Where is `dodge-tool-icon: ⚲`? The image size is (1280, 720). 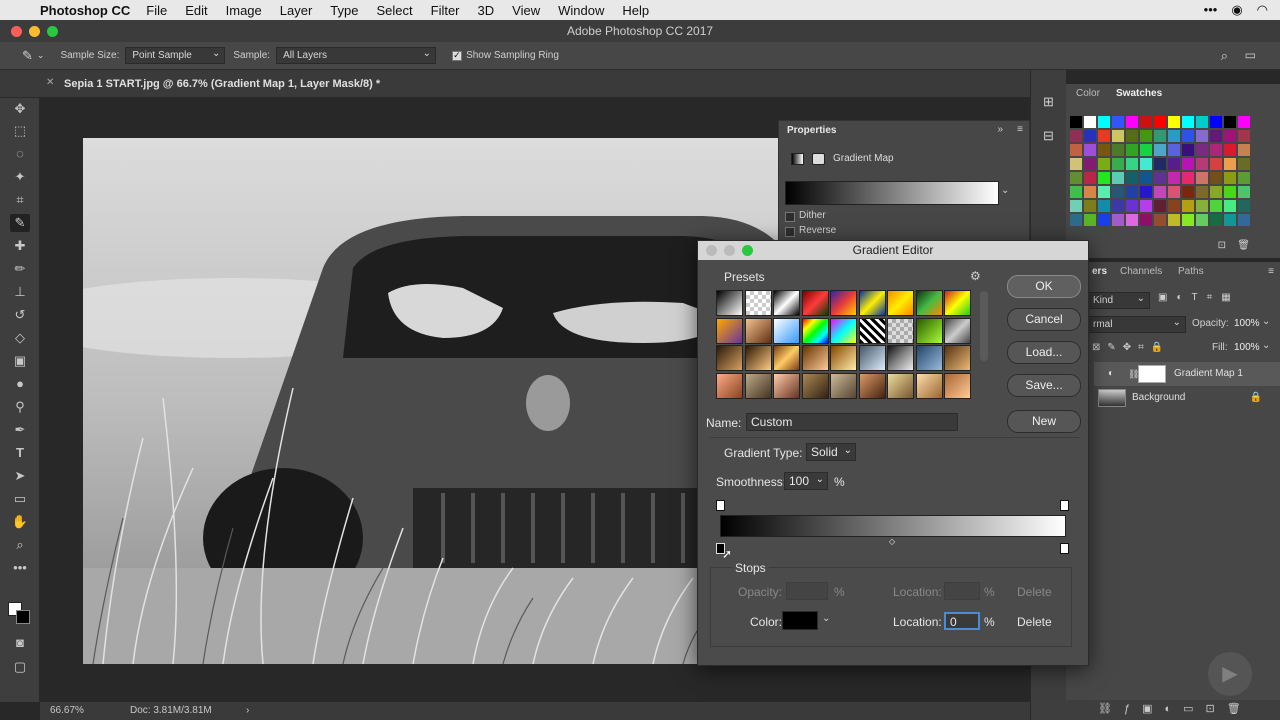 dodge-tool-icon: ⚲ is located at coordinates (20, 407).